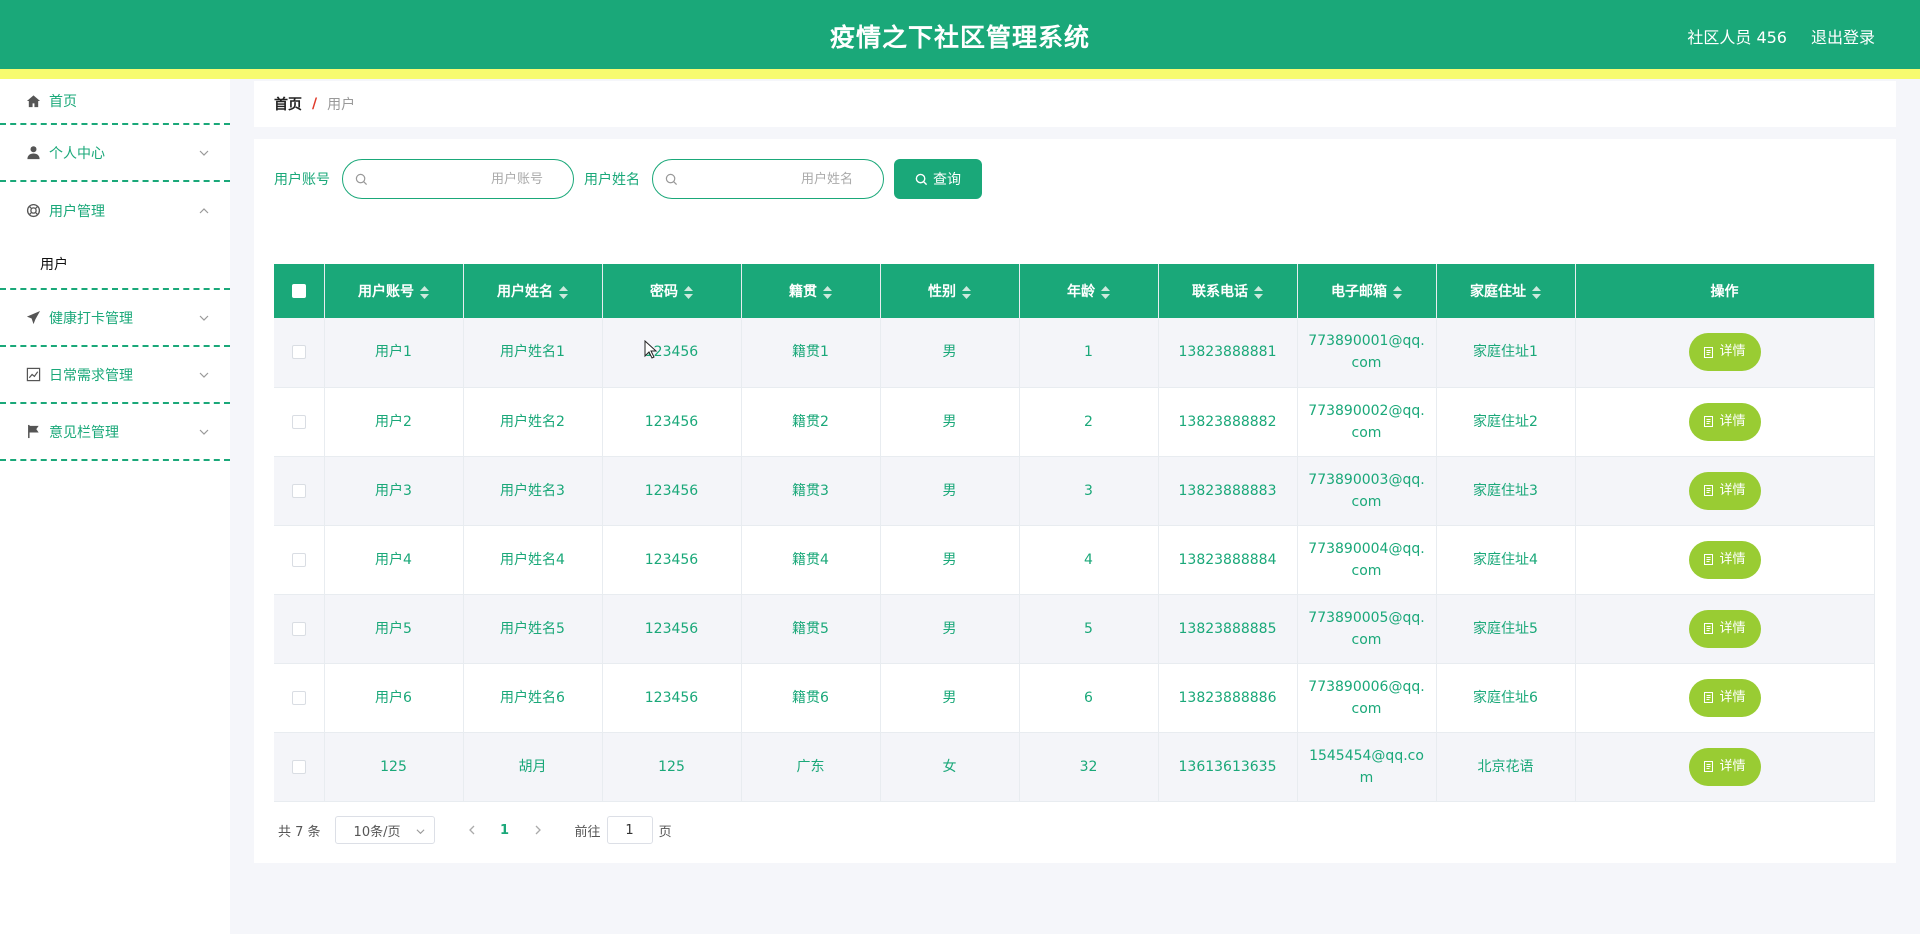  What do you see at coordinates (302, 180) in the screenshot?
I see `account-label: 用户账号` at bounding box center [302, 180].